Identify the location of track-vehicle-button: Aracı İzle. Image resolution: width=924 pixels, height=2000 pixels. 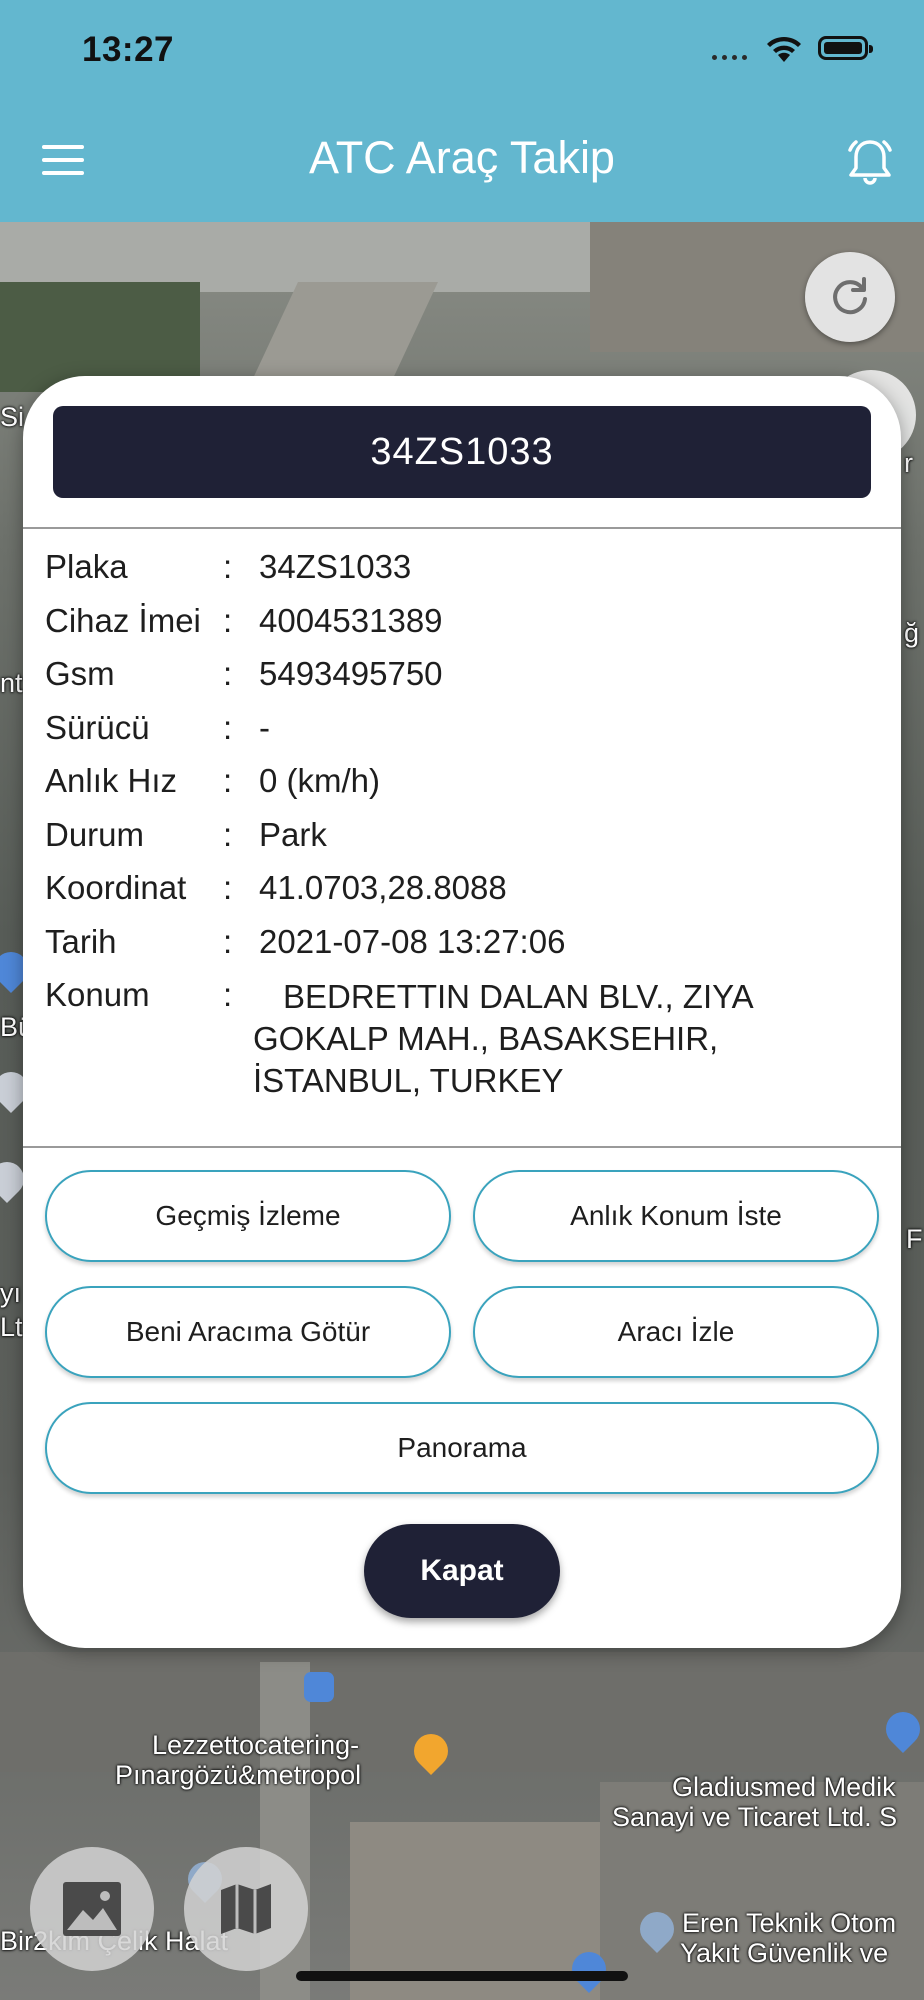
(676, 1332).